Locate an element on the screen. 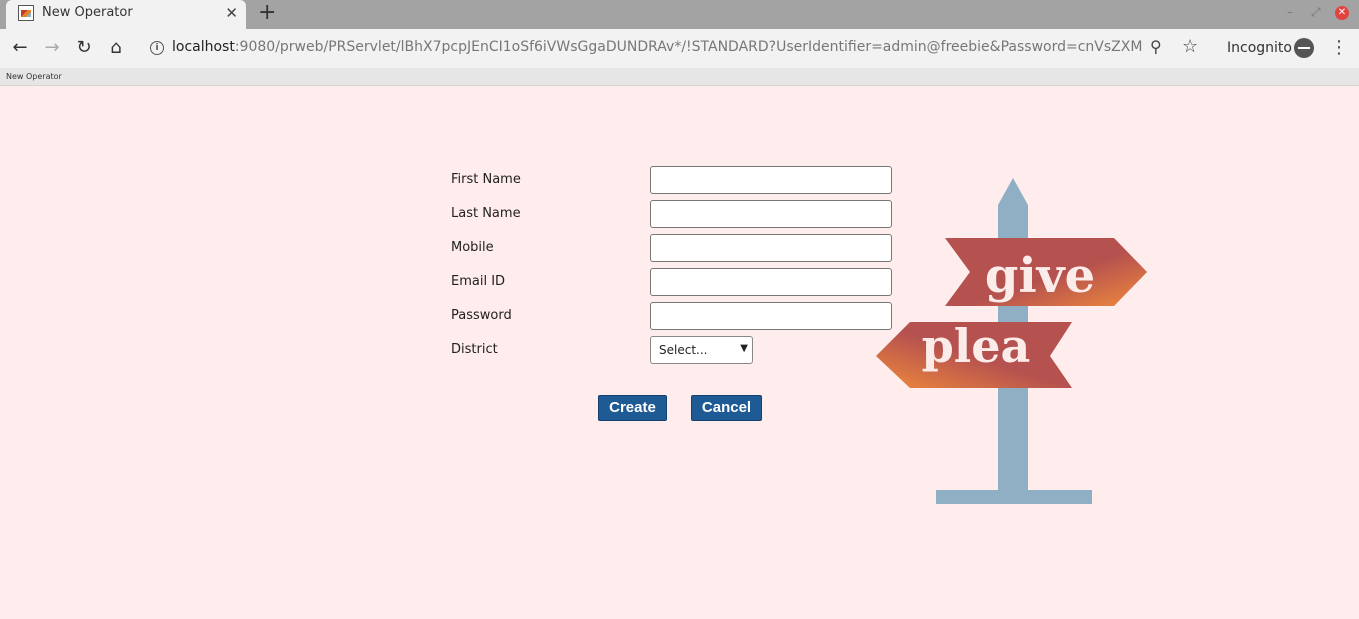 This screenshot has width=1359, height=619. mobile-label: Mobile is located at coordinates (472, 247).